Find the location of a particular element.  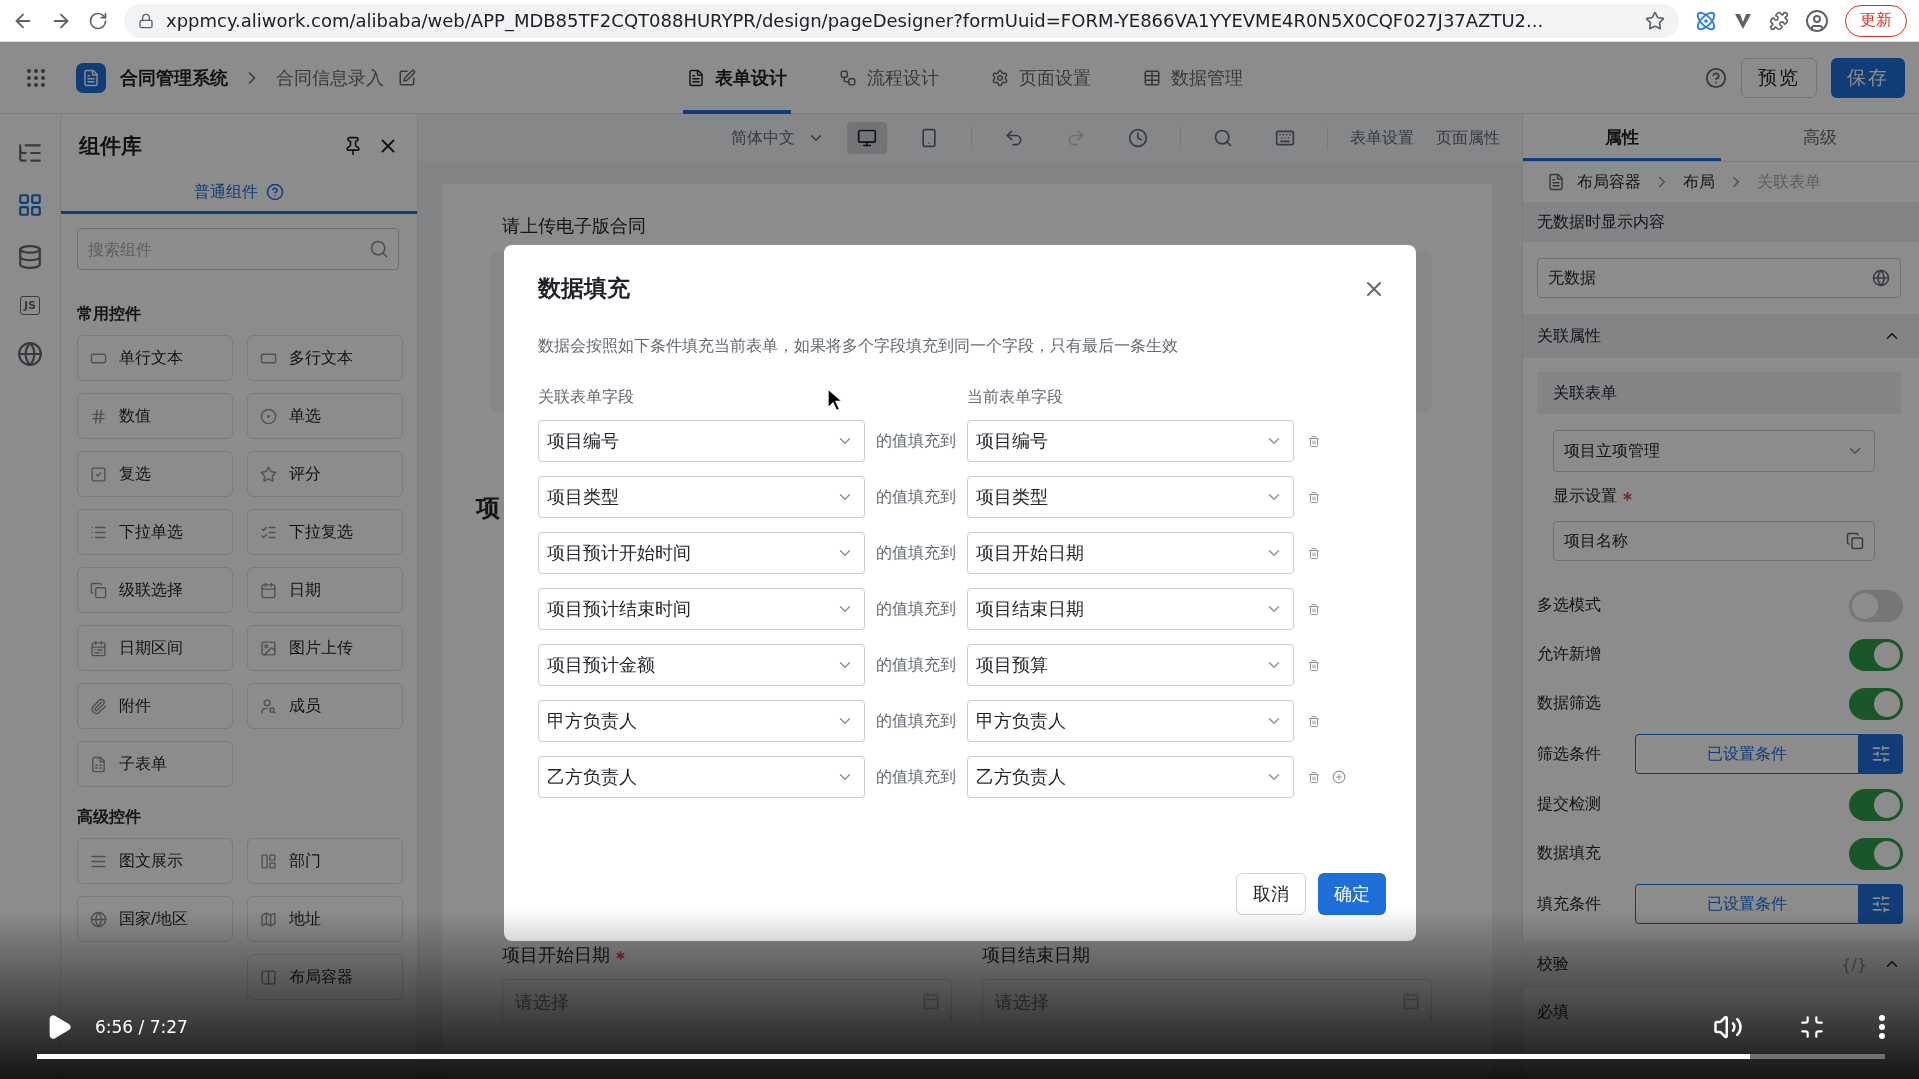

component-item: 级联选择 is located at coordinates (155, 590).